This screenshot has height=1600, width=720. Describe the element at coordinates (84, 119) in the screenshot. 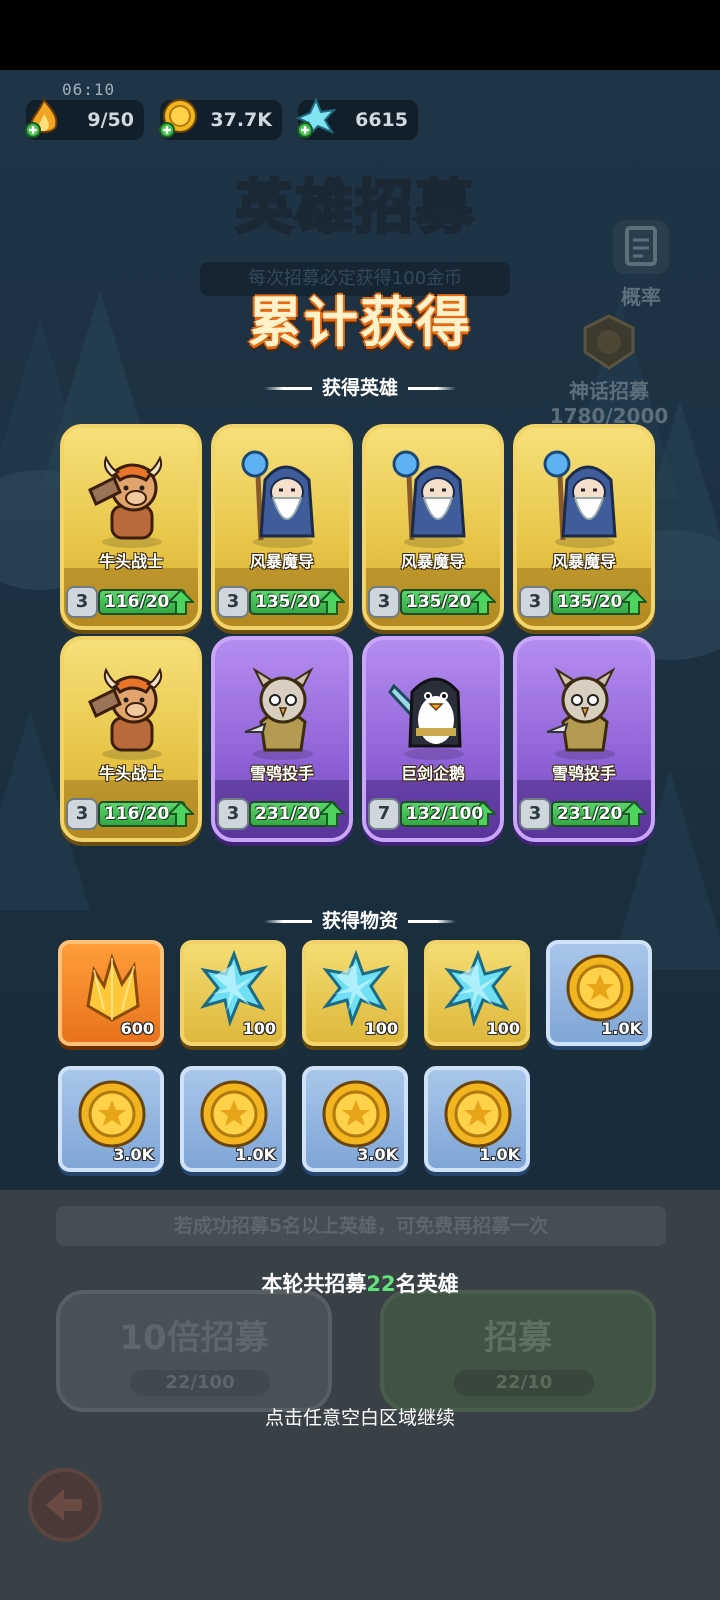

I see `stamina-counter: 9/50` at that location.